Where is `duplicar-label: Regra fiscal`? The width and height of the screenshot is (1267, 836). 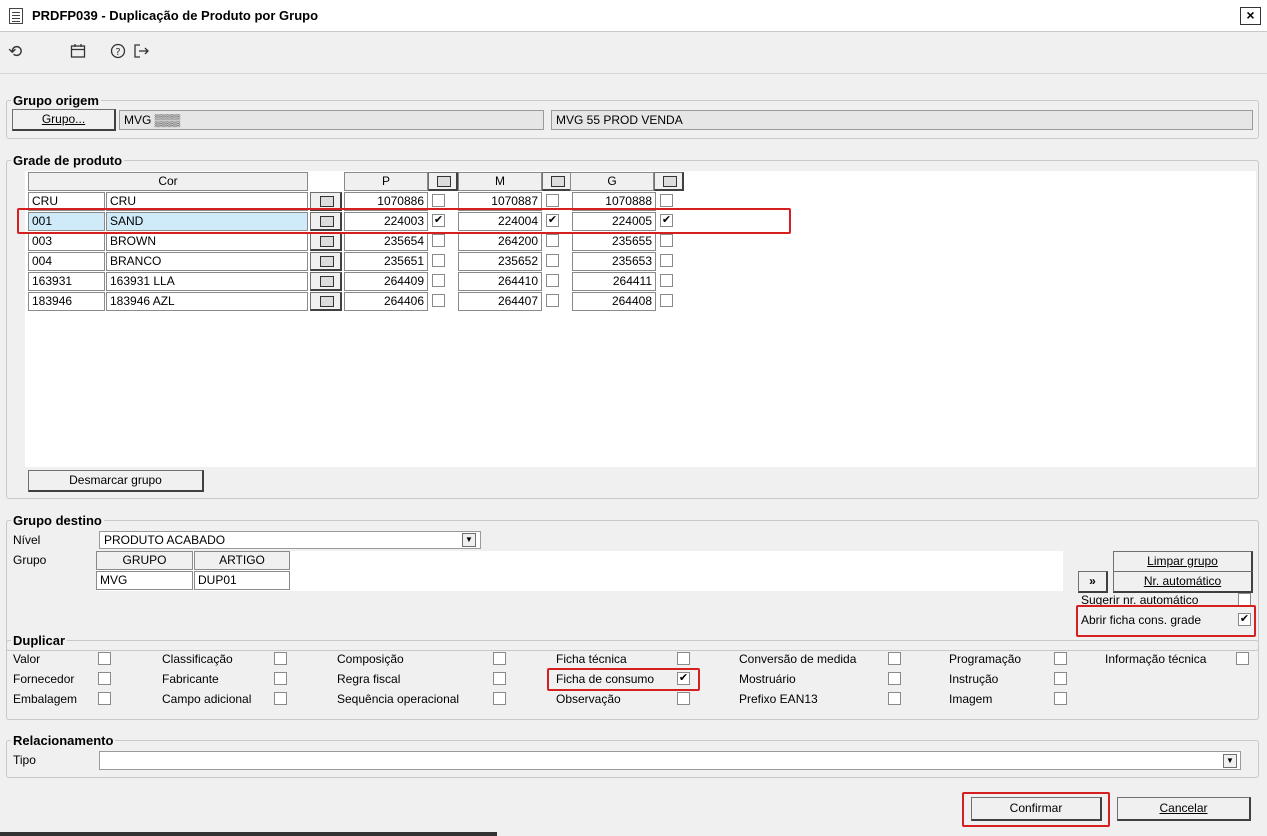 duplicar-label: Regra fiscal is located at coordinates (369, 679).